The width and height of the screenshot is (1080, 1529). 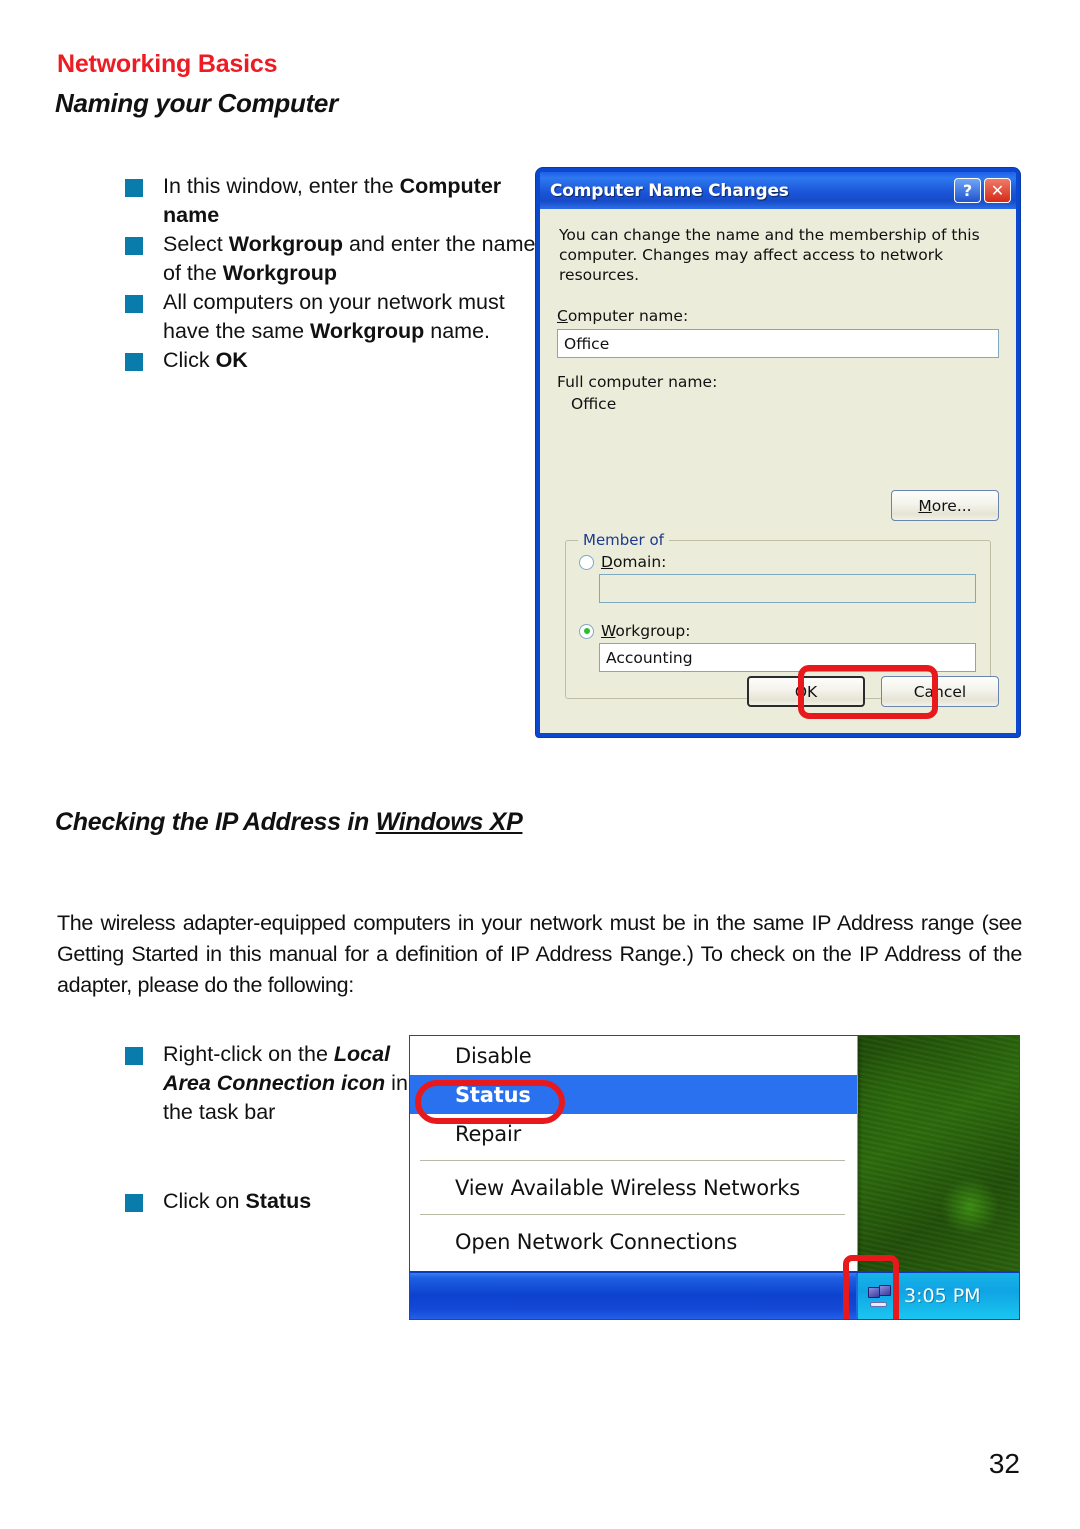 I want to click on list-item-text-part: Click, so click(x=189, y=360).